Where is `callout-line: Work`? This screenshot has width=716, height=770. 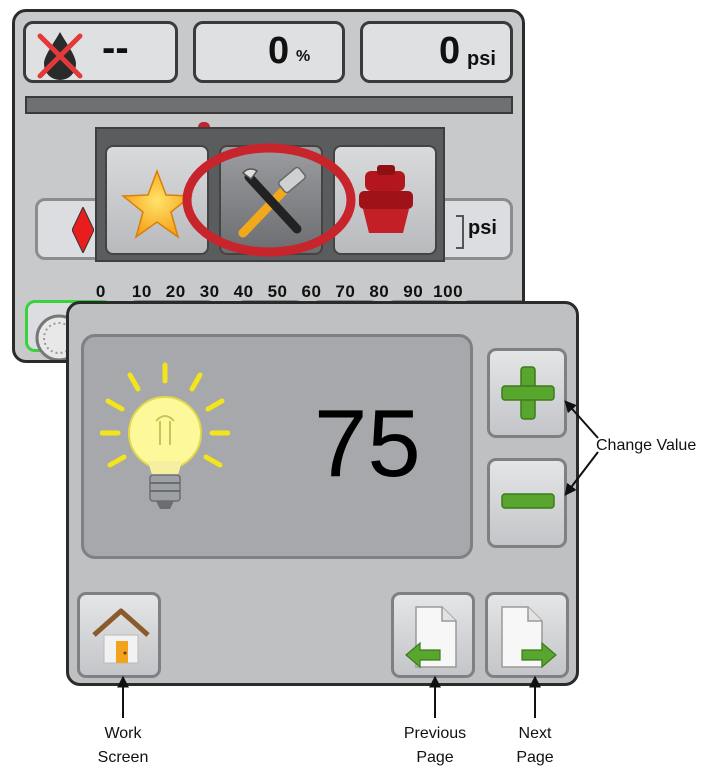
callout-line: Work is located at coordinates (123, 733).